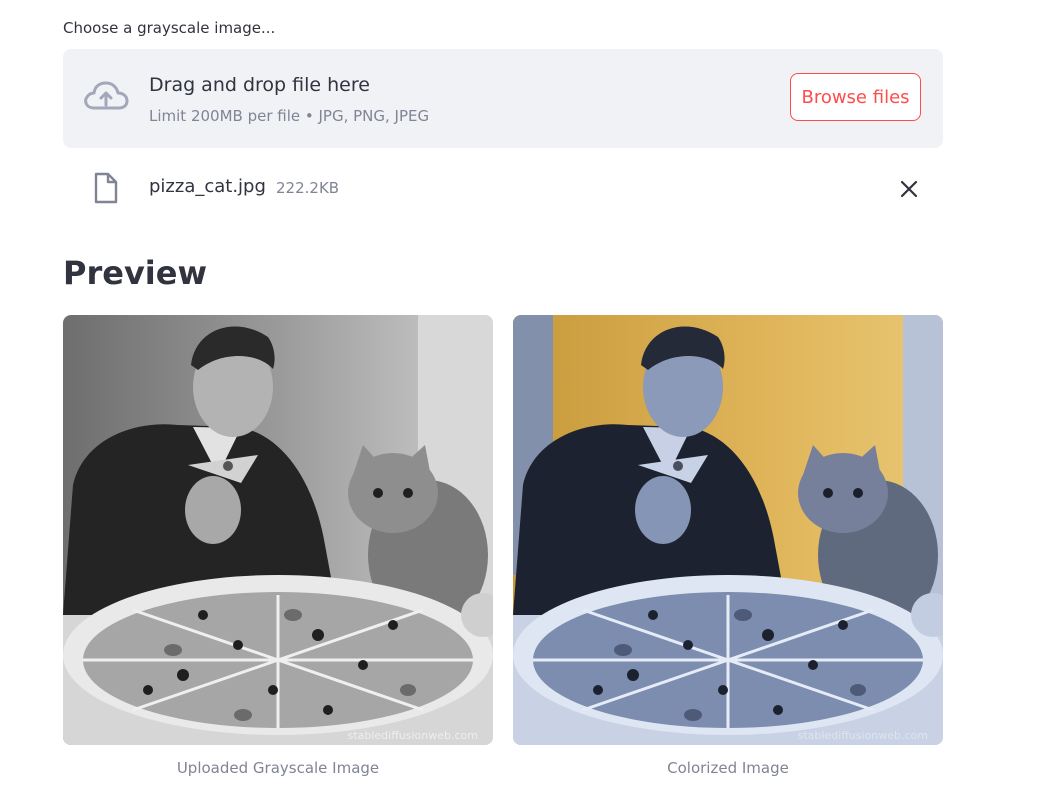  What do you see at coordinates (728, 768) in the screenshot?
I see `colorized-image-caption: Colorized Image` at bounding box center [728, 768].